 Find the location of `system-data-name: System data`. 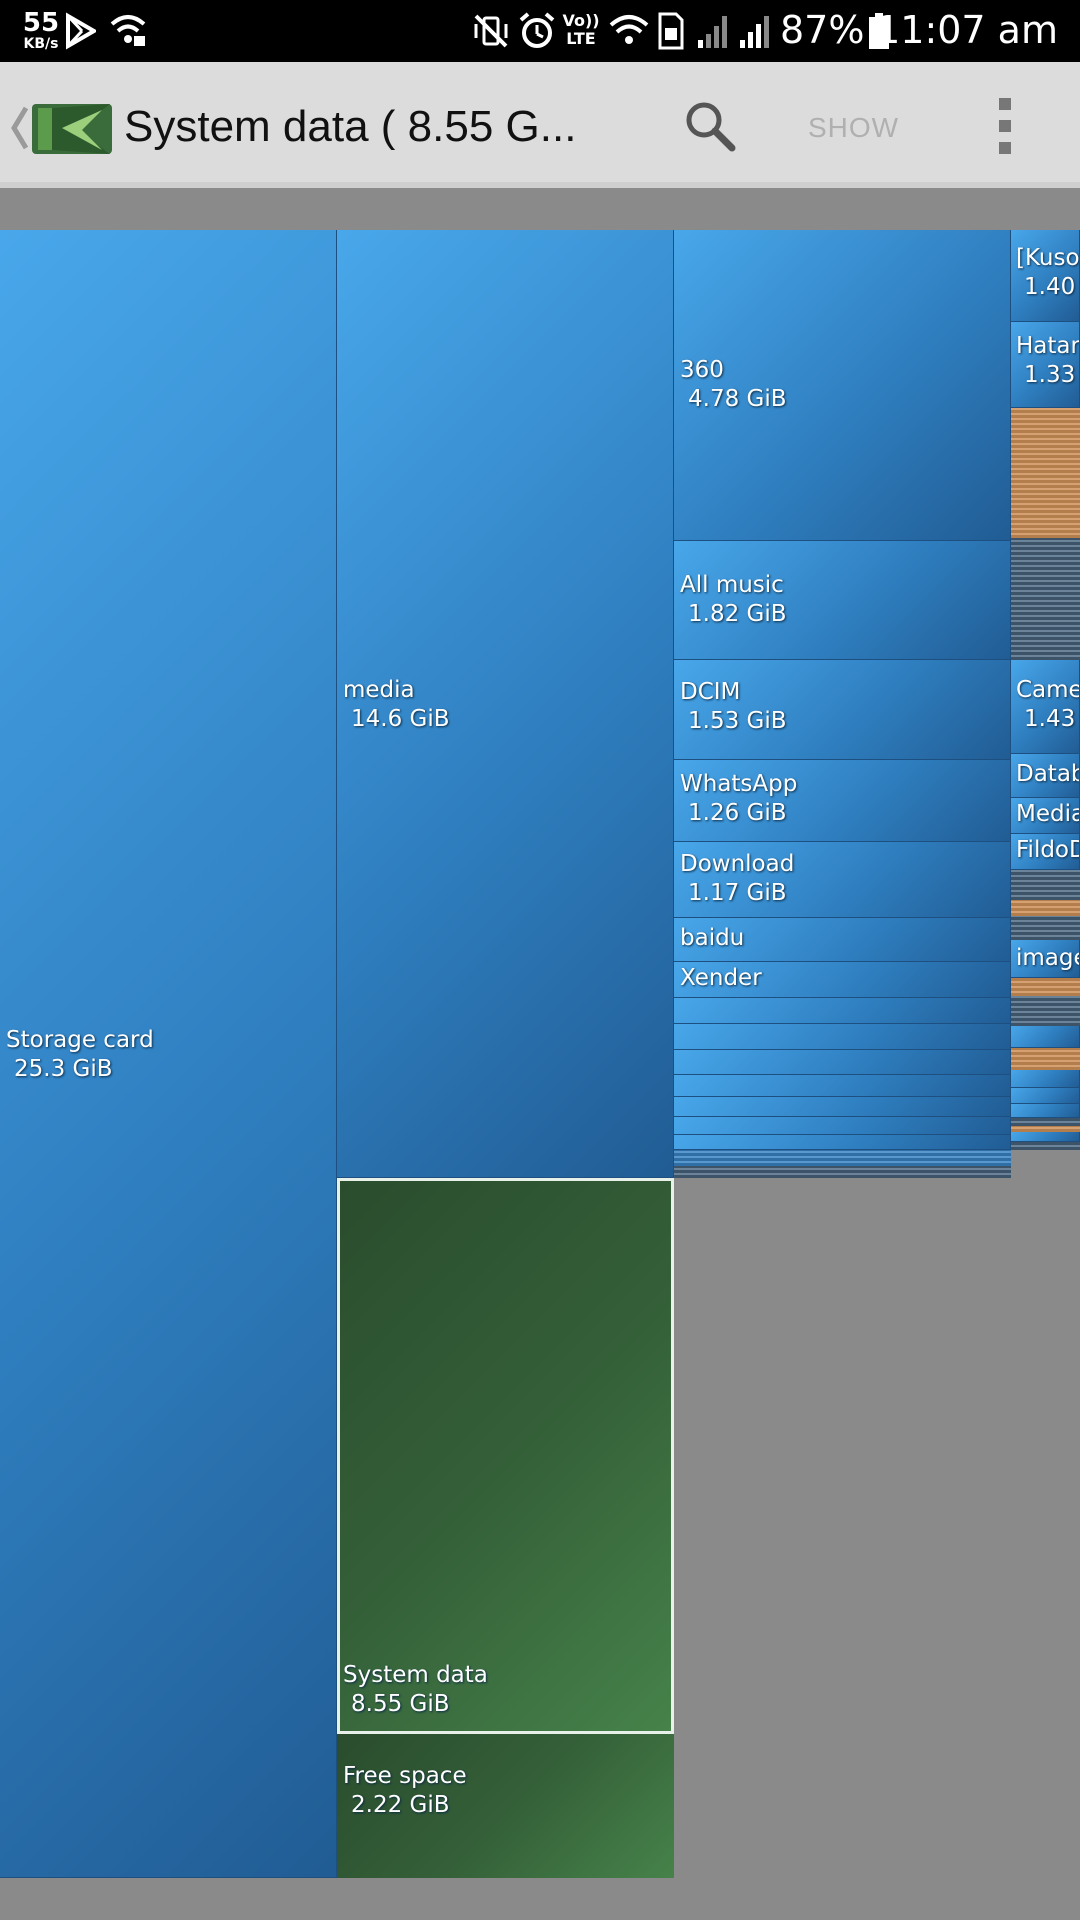

system-data-name: System data is located at coordinates (415, 1675).